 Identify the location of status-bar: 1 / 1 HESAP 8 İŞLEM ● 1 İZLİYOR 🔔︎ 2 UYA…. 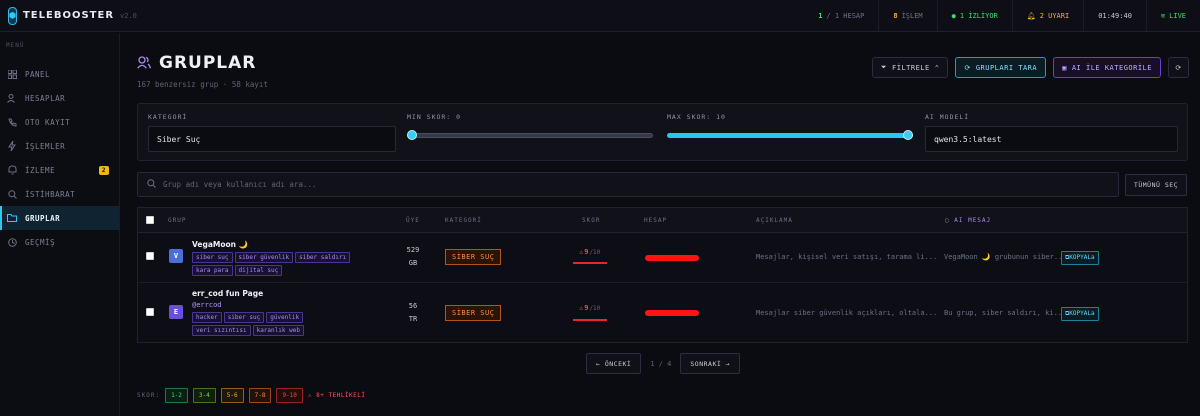
(1002, 16).